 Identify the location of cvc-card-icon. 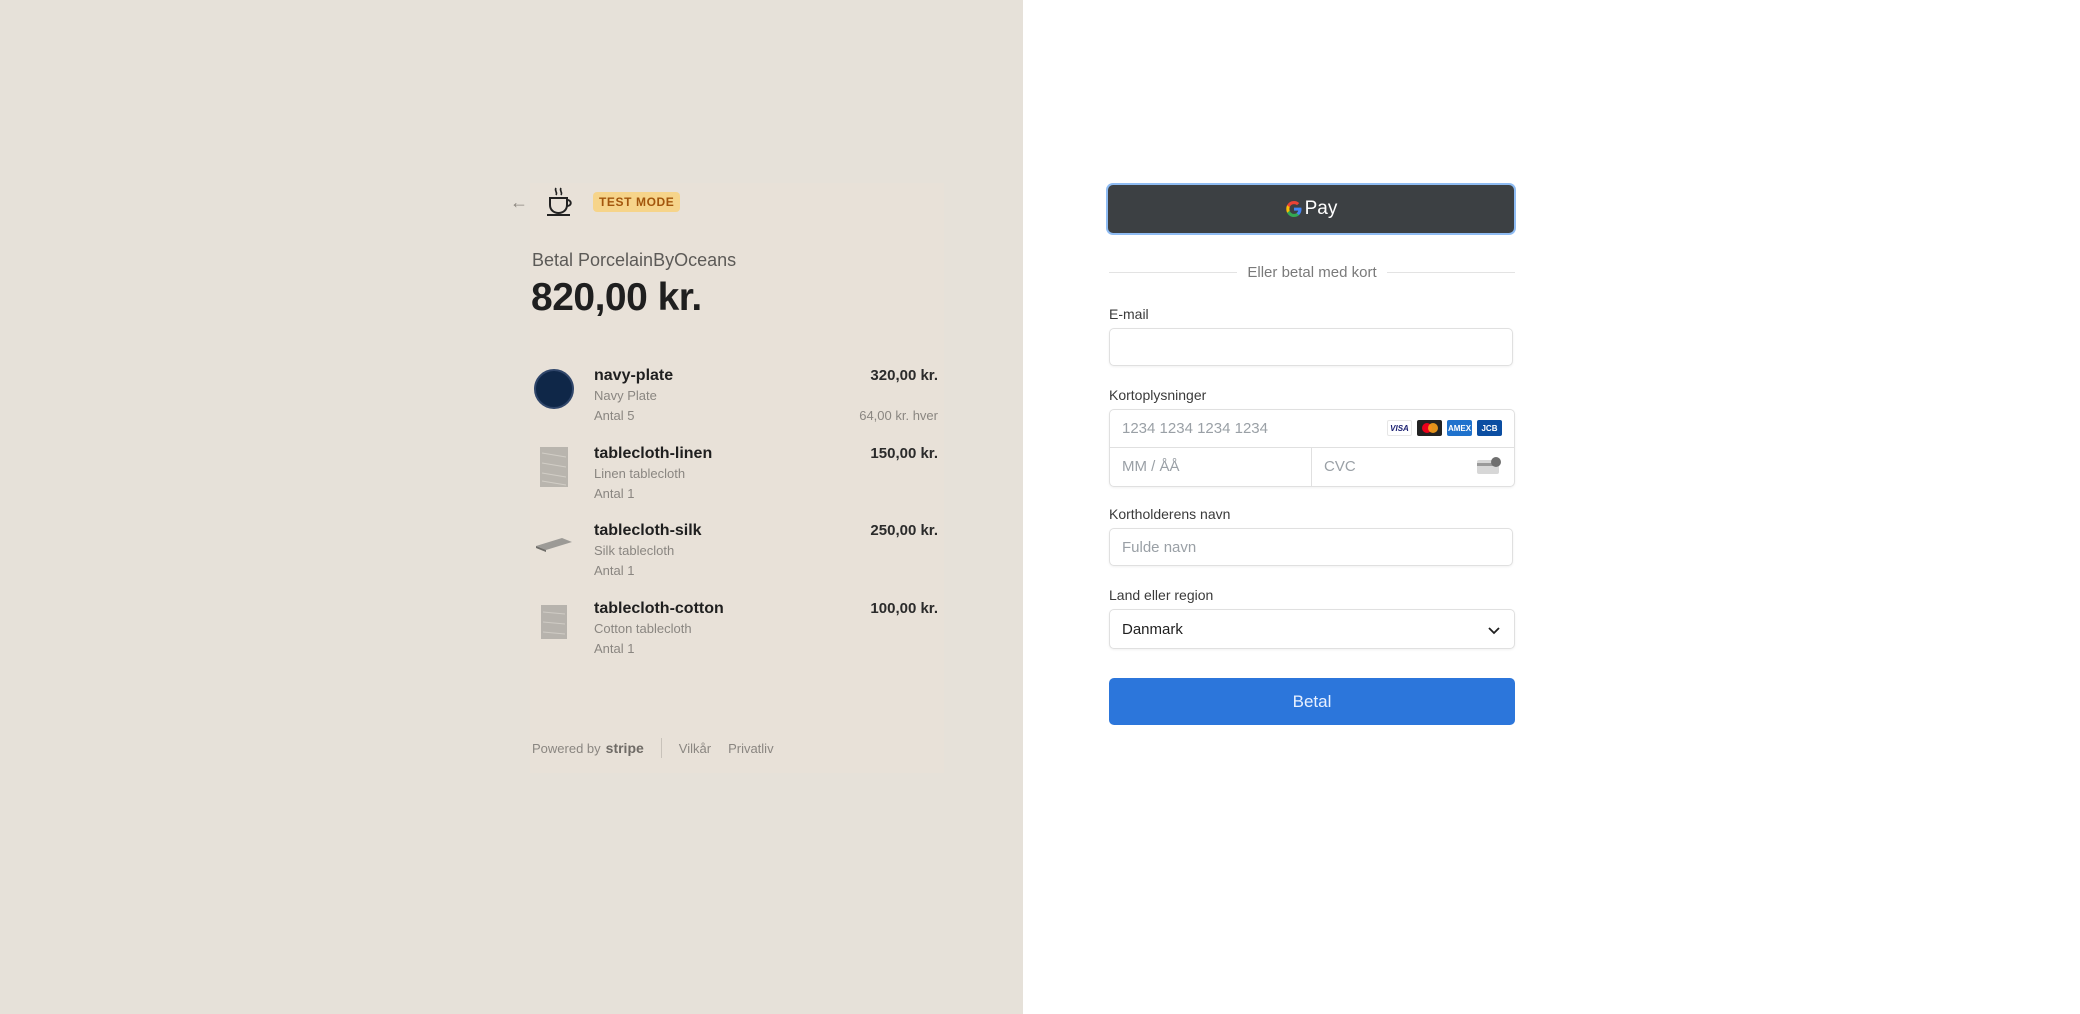
(1489, 465).